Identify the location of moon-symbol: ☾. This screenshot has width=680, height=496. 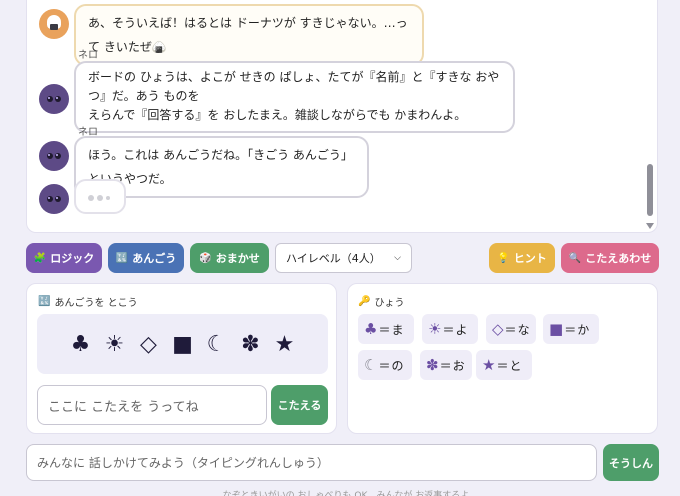
(216, 344).